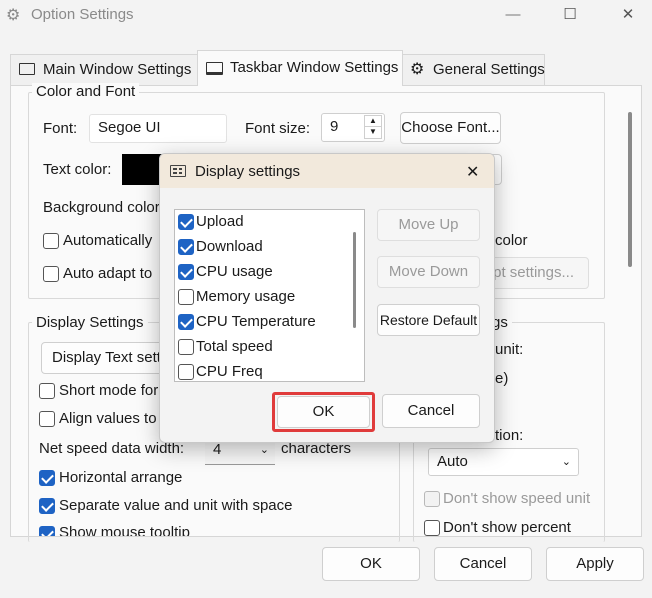  I want to click on display-text-settings-button: Display Text setti, so click(103, 358).